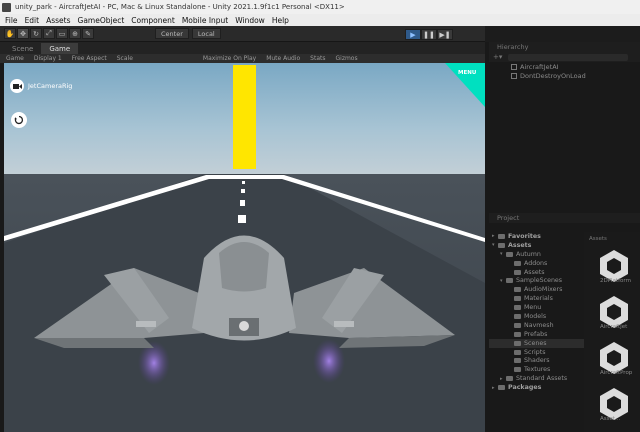 The height and width of the screenshot is (432, 640). I want to click on project-tree-label: Favorites, so click(524, 236).